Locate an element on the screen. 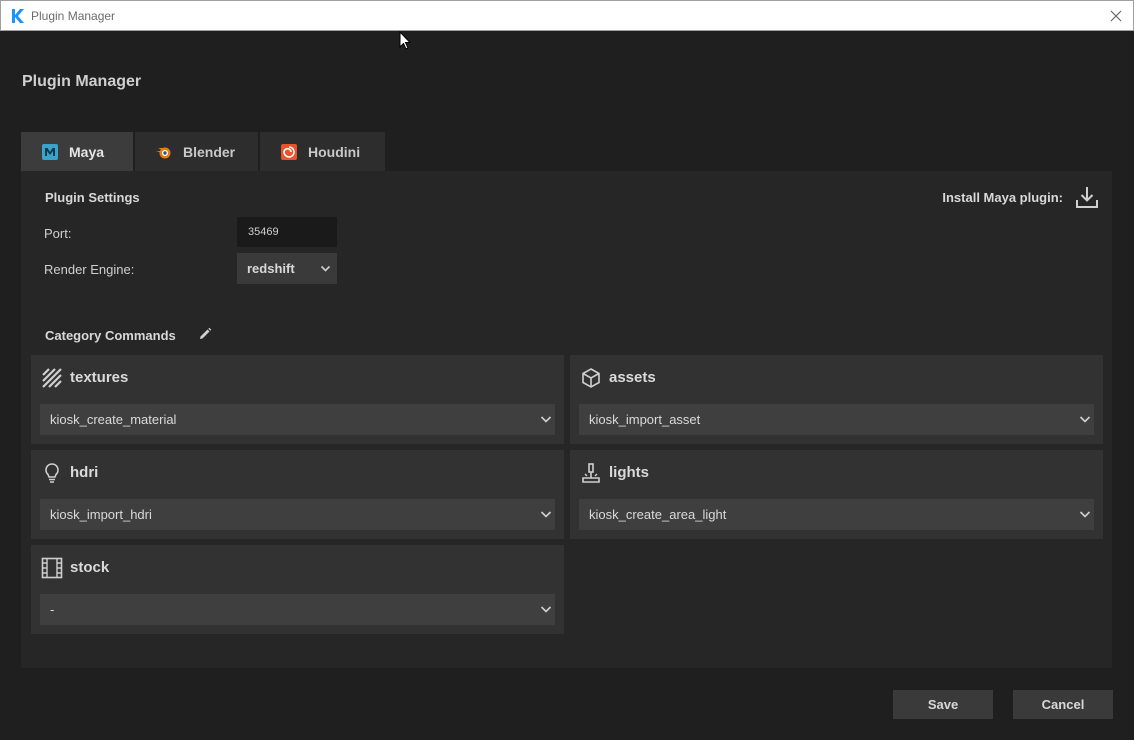  command-value: kiosk_import_hdri is located at coordinates (101, 514).